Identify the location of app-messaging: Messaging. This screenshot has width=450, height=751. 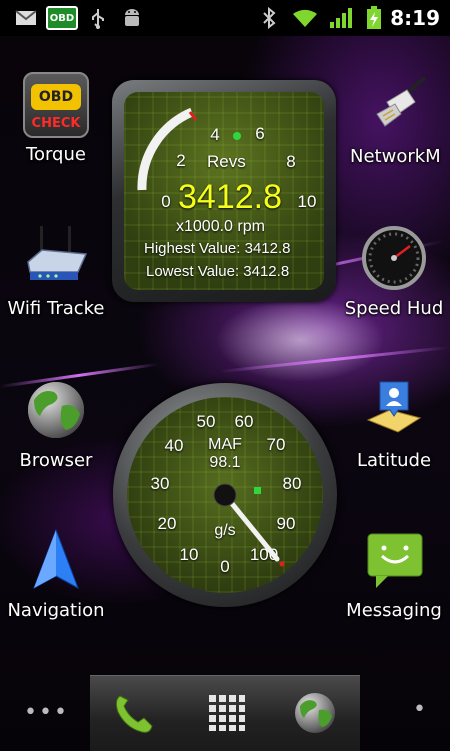
(394, 573).